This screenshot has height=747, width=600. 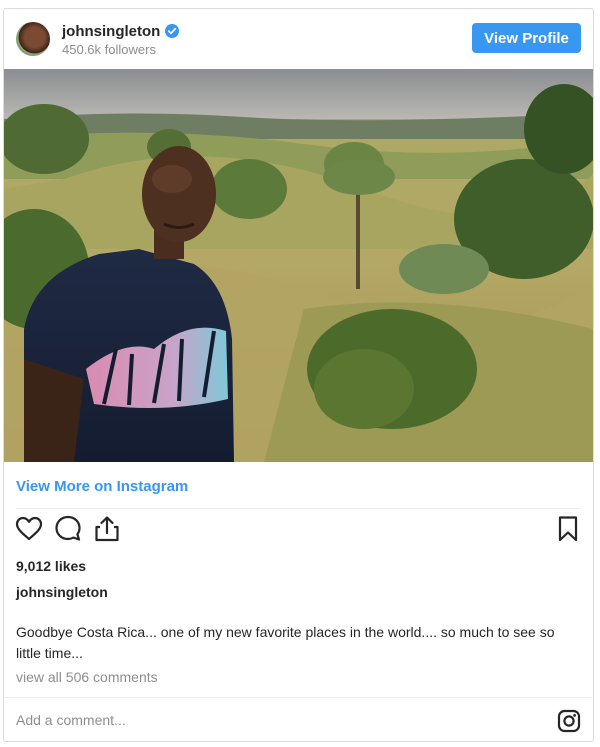 What do you see at coordinates (29, 529) in the screenshot?
I see `heart-icon` at bounding box center [29, 529].